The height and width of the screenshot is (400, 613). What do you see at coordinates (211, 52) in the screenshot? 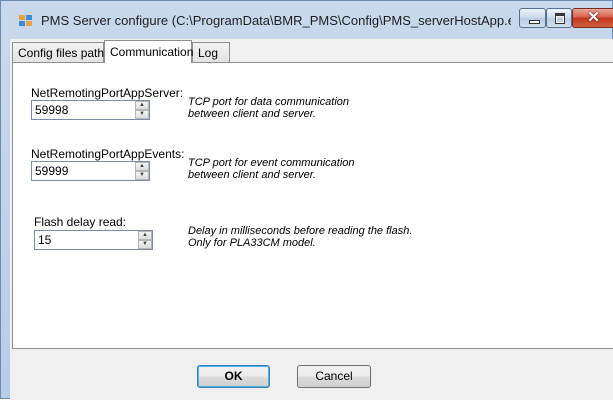
I see `tab-log: Log` at bounding box center [211, 52].